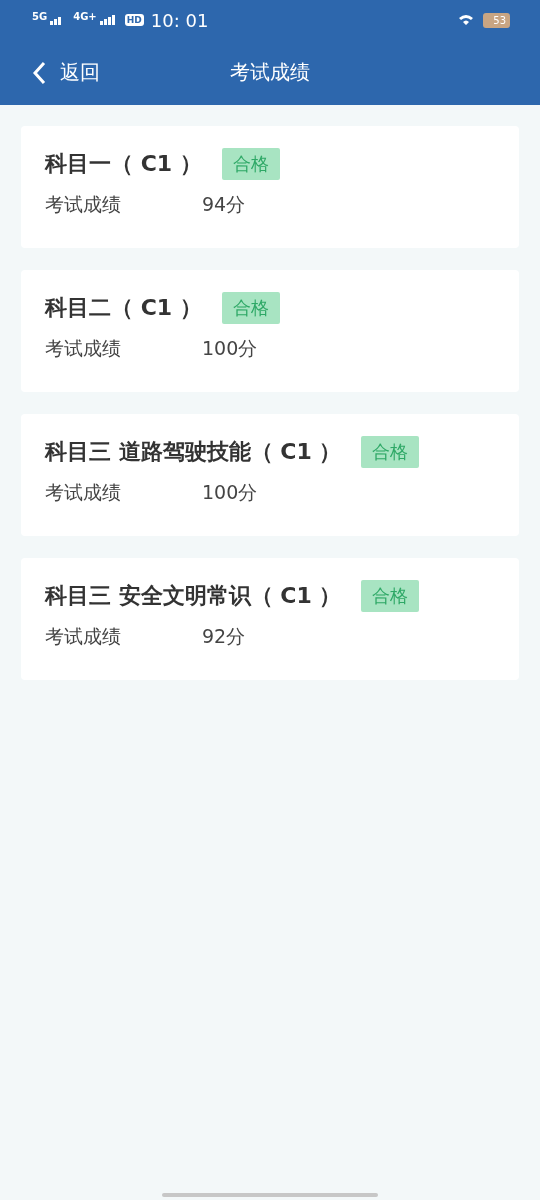 The image size is (540, 1200). I want to click on subject-title: 科目三 安全文明常识（ C1 ）, so click(193, 596).